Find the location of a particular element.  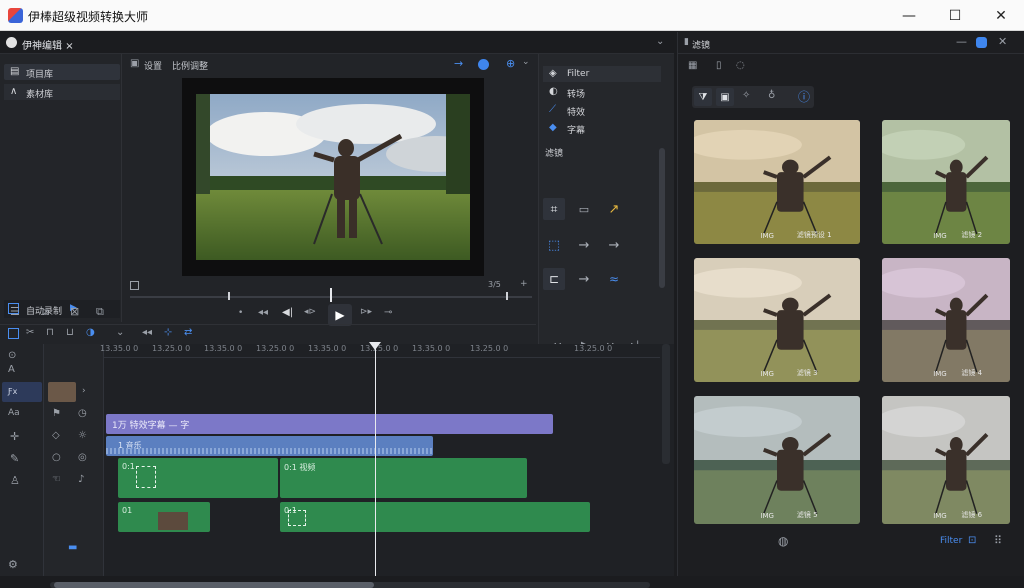

close-button: ✕ is located at coordinates (1001, 15).